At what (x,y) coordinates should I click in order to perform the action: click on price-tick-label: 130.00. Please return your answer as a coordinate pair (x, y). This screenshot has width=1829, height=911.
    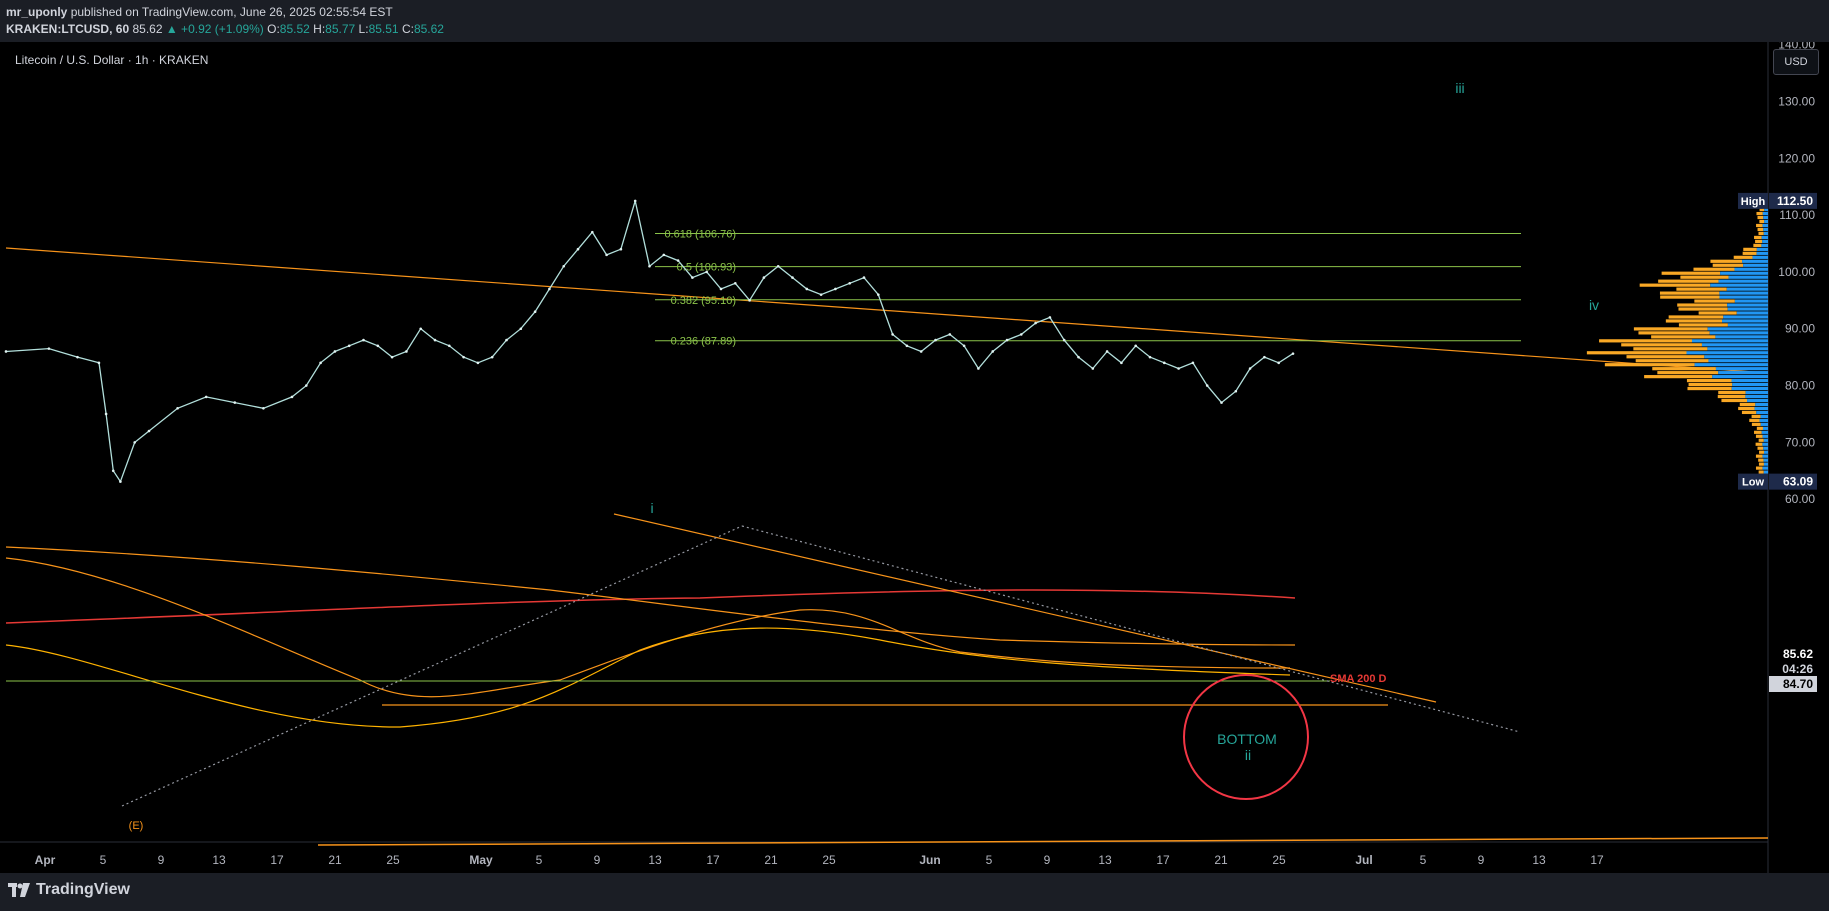
    Looking at the image, I should click on (1796, 101).